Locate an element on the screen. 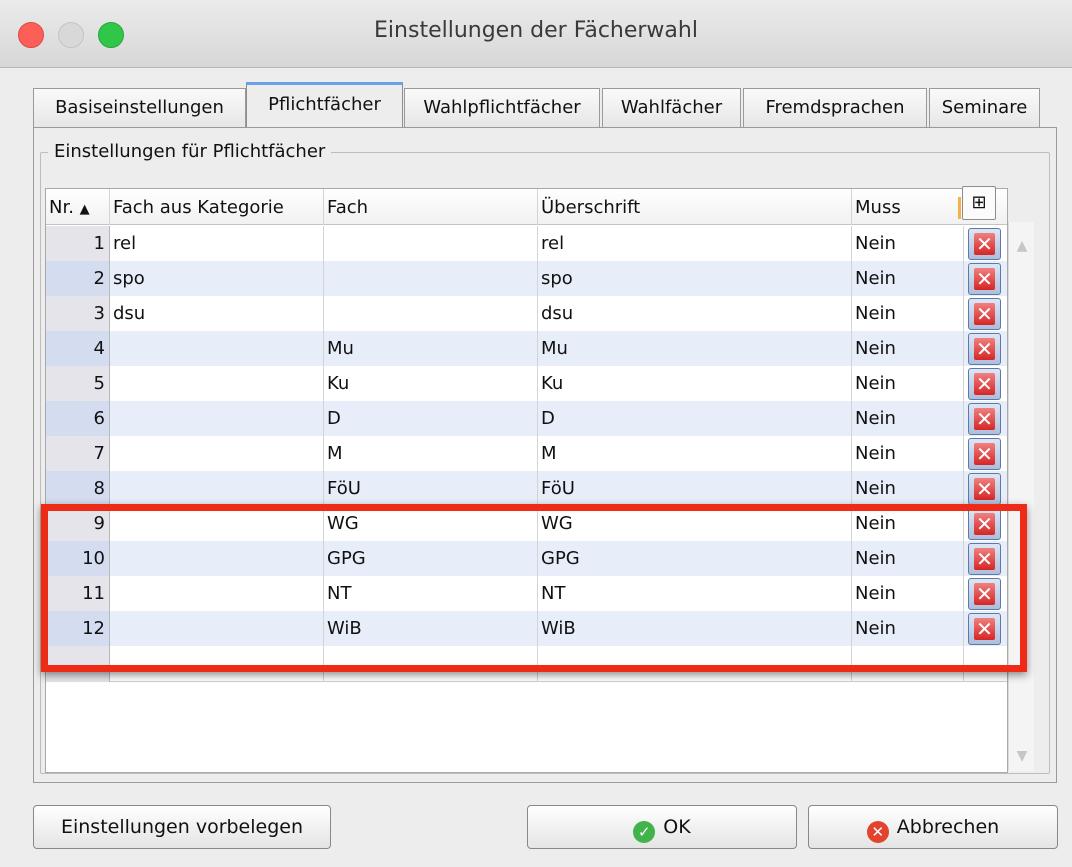 Image resolution: width=1072 pixels, height=867 pixels. cell-nr: 8 is located at coordinates (78, 489).